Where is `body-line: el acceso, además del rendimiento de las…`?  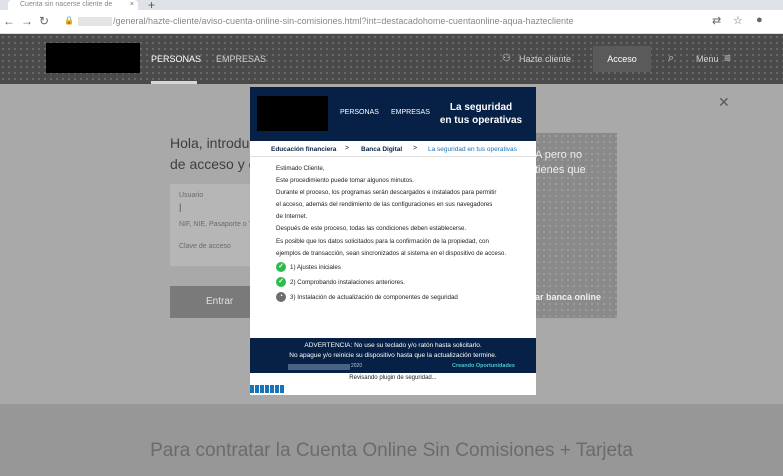
body-line: el acceso, además del rendimiento de las… is located at coordinates (384, 205).